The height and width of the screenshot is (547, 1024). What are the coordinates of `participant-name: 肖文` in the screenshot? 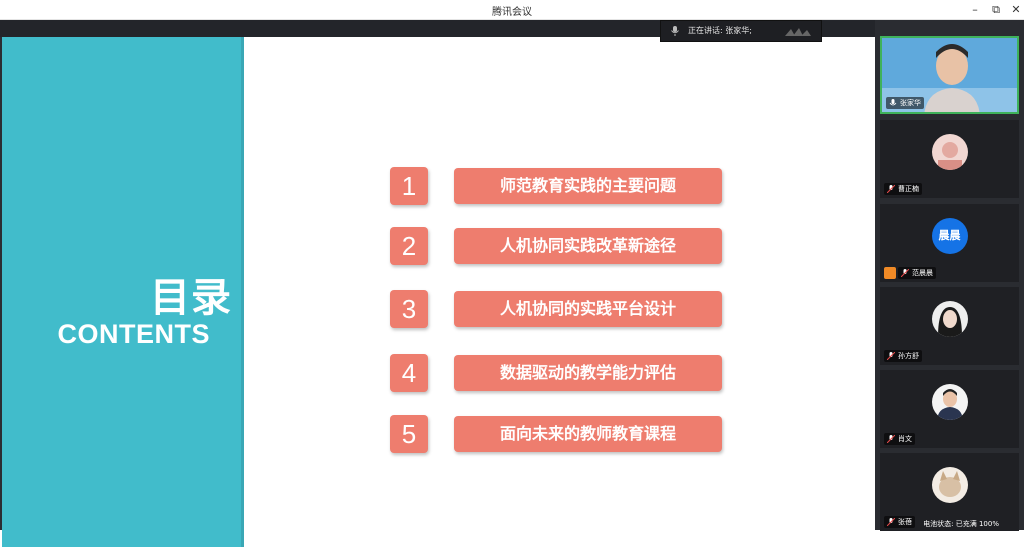 It's located at (899, 439).